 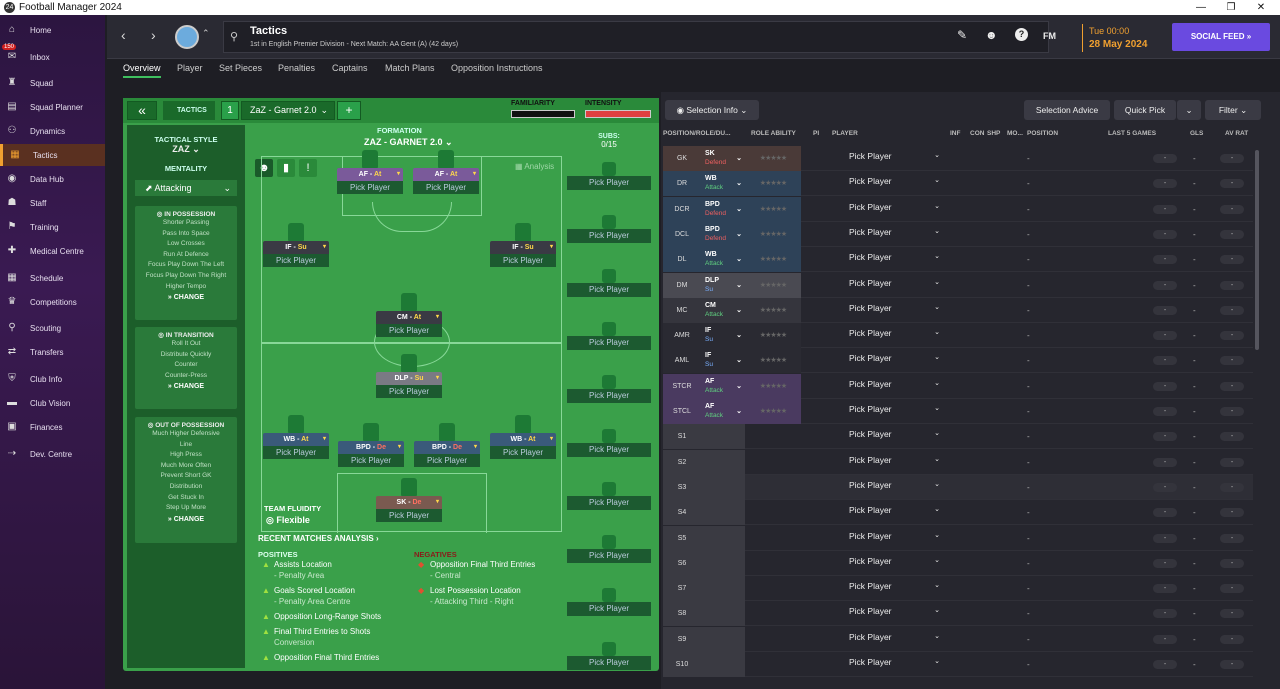 What do you see at coordinates (52, 427) in the screenshot?
I see `sidebar-item-finances: ▣ Finances` at bounding box center [52, 427].